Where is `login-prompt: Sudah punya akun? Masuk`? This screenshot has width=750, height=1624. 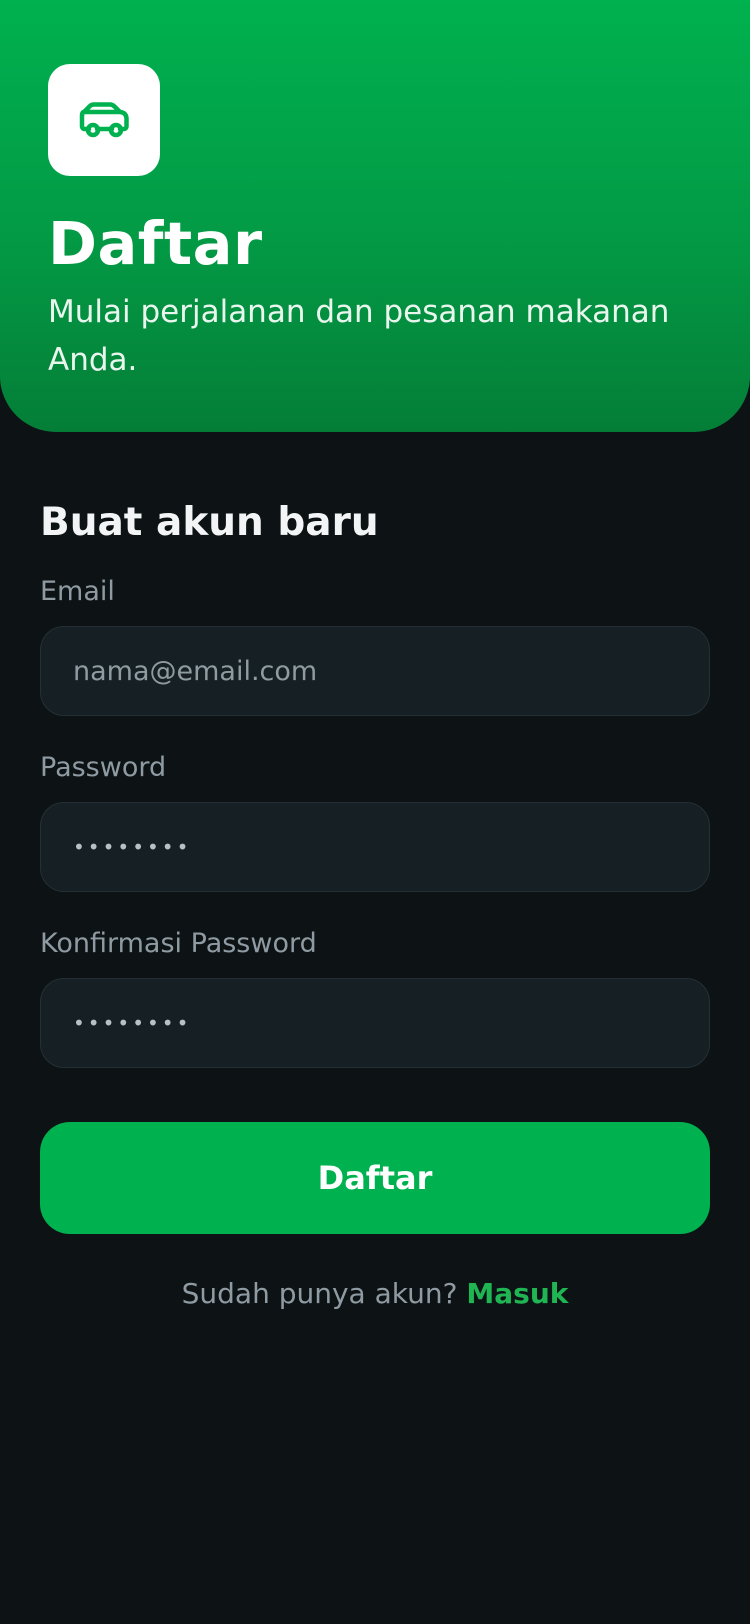 login-prompt: Sudah punya akun? Masuk is located at coordinates (375, 1294).